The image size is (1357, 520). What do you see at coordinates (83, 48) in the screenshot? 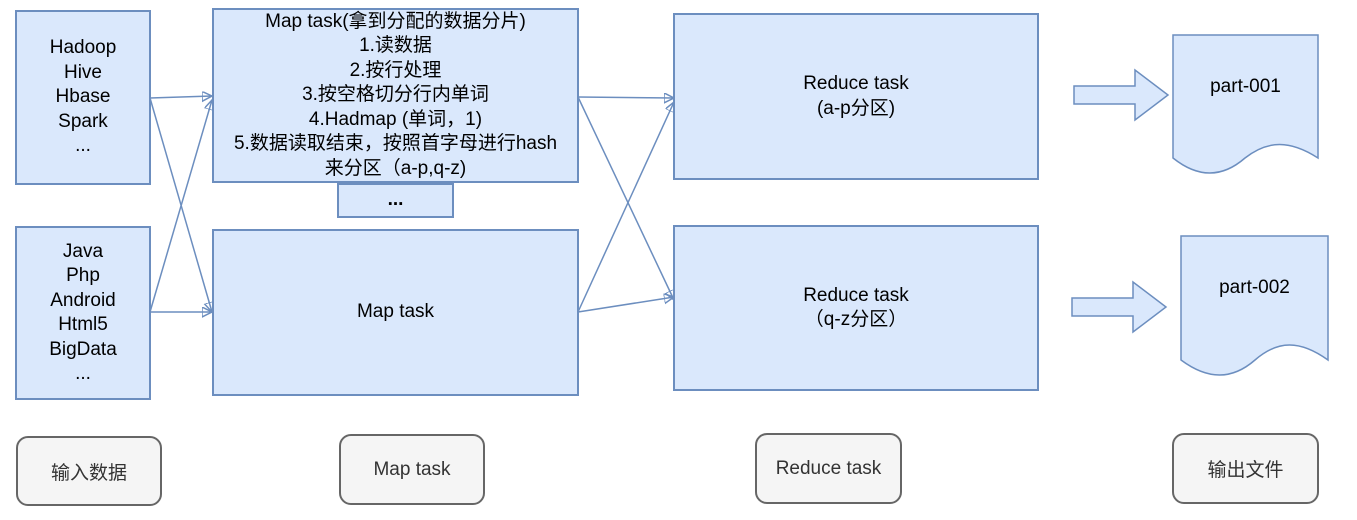
I see `input-item: Hadoop` at bounding box center [83, 48].